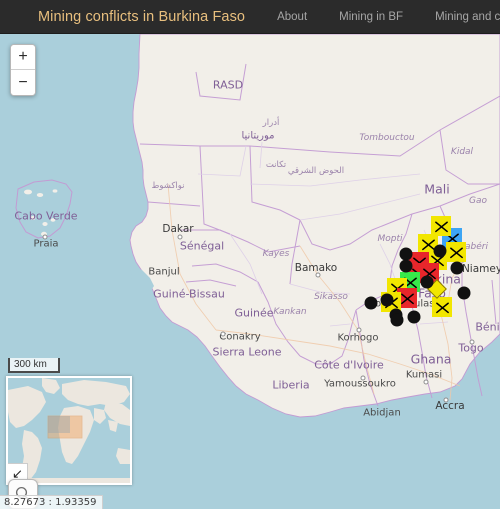 The height and width of the screenshot is (509, 500). I want to click on scale-bar: 300 km, so click(34, 365).